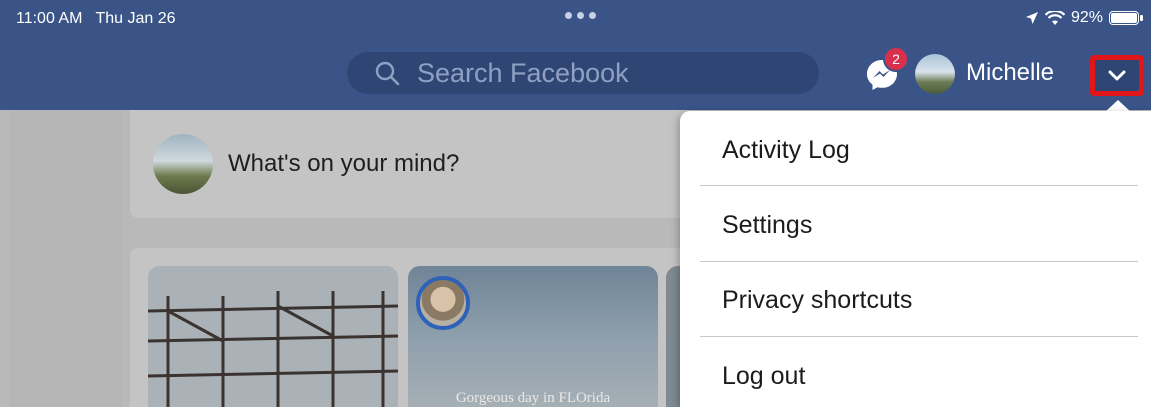  I want to click on battery-percent: 92%, so click(1086, 17).